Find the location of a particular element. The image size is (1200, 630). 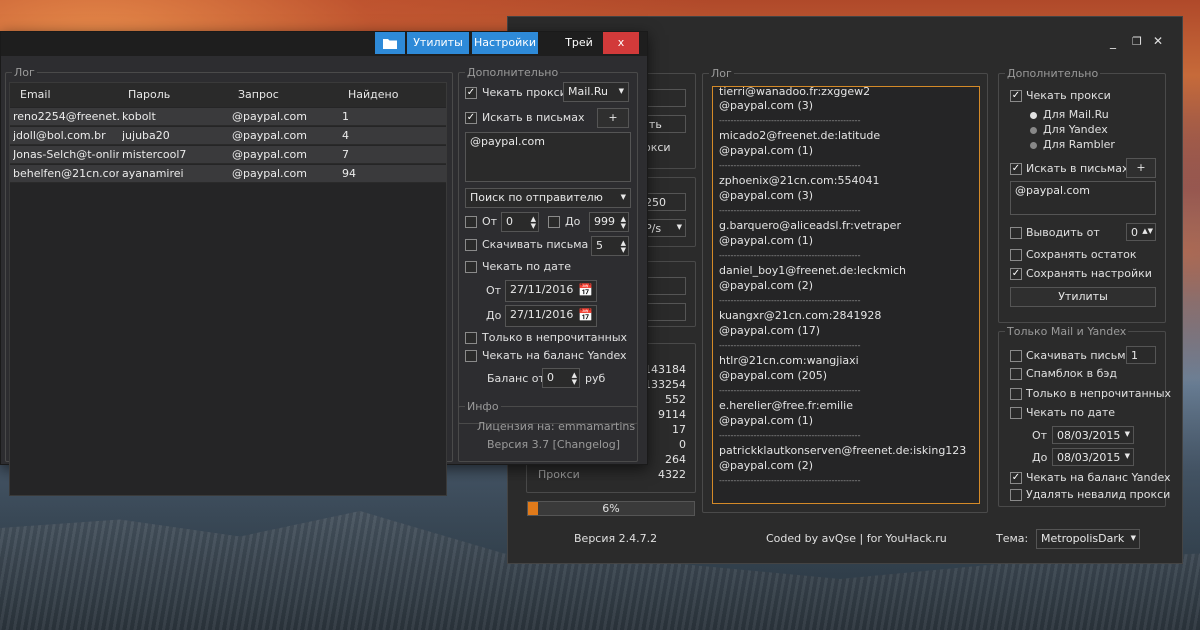

log-line: @paypal.com (1) is located at coordinates (766, 420).